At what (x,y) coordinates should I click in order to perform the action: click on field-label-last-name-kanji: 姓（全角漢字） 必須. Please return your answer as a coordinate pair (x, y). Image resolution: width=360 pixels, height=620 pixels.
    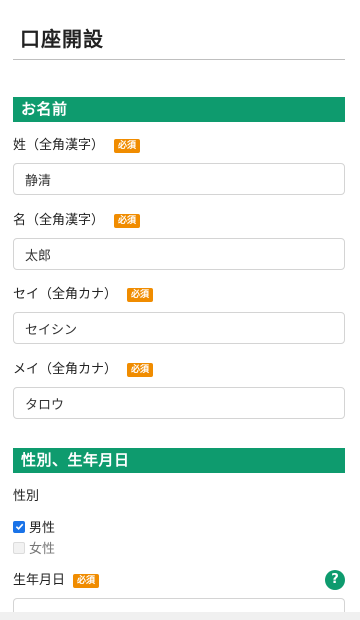
    Looking at the image, I should click on (77, 146).